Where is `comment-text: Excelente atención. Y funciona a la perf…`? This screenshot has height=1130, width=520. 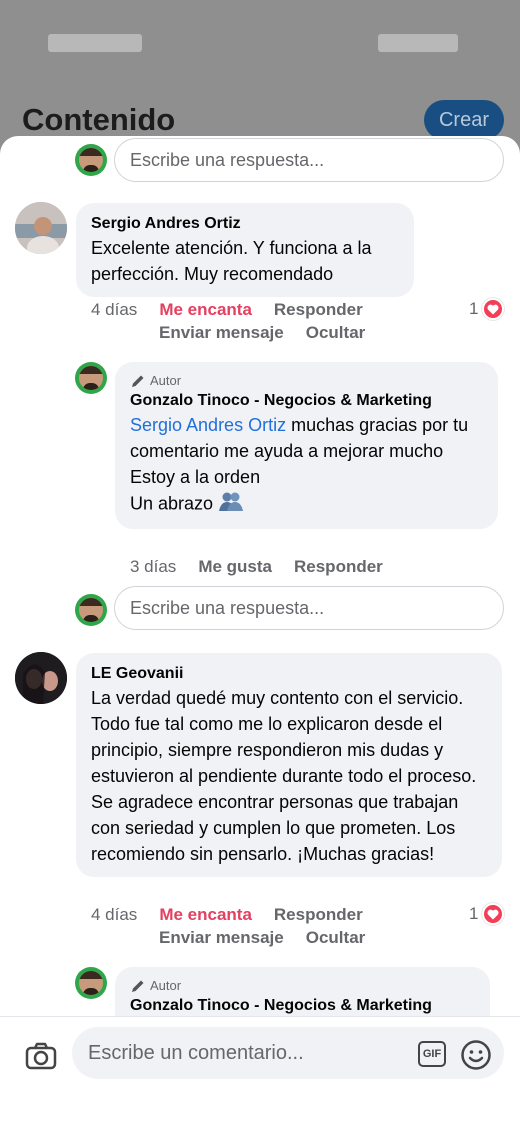 comment-text: Excelente atención. Y funciona a la perf… is located at coordinates (231, 261).